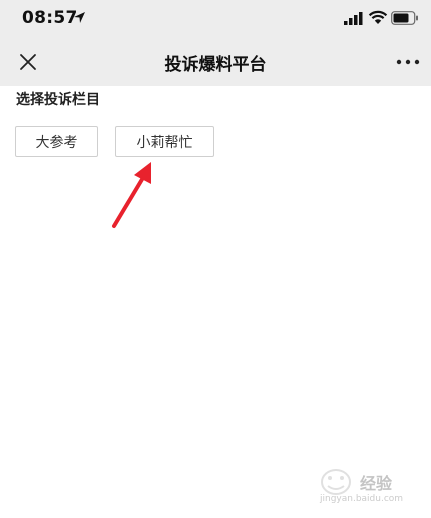 This screenshot has width=431, height=518. What do you see at coordinates (376, 483) in the screenshot?
I see `watermark-text: 经验` at bounding box center [376, 483].